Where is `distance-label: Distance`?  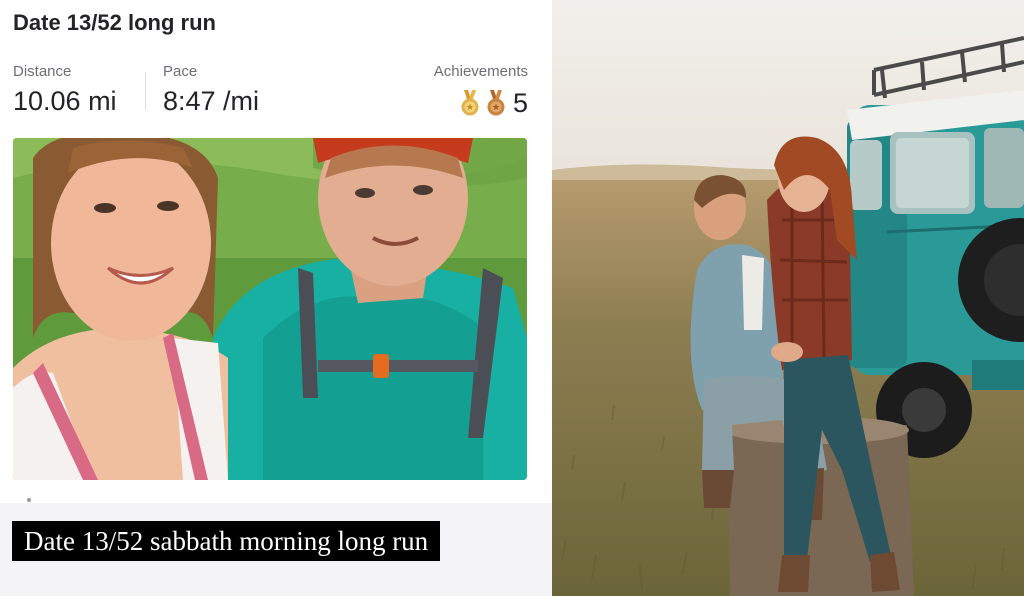
distance-label: Distance is located at coordinates (42, 71).